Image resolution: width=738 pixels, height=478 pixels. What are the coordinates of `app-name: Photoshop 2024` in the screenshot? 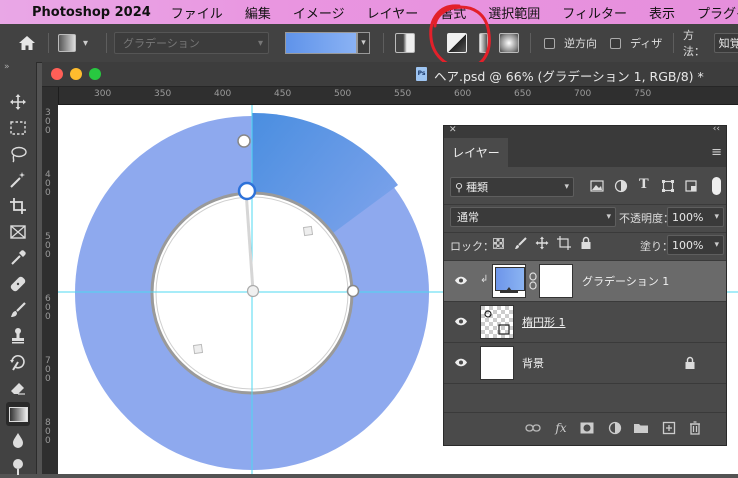 It's located at (91, 12).